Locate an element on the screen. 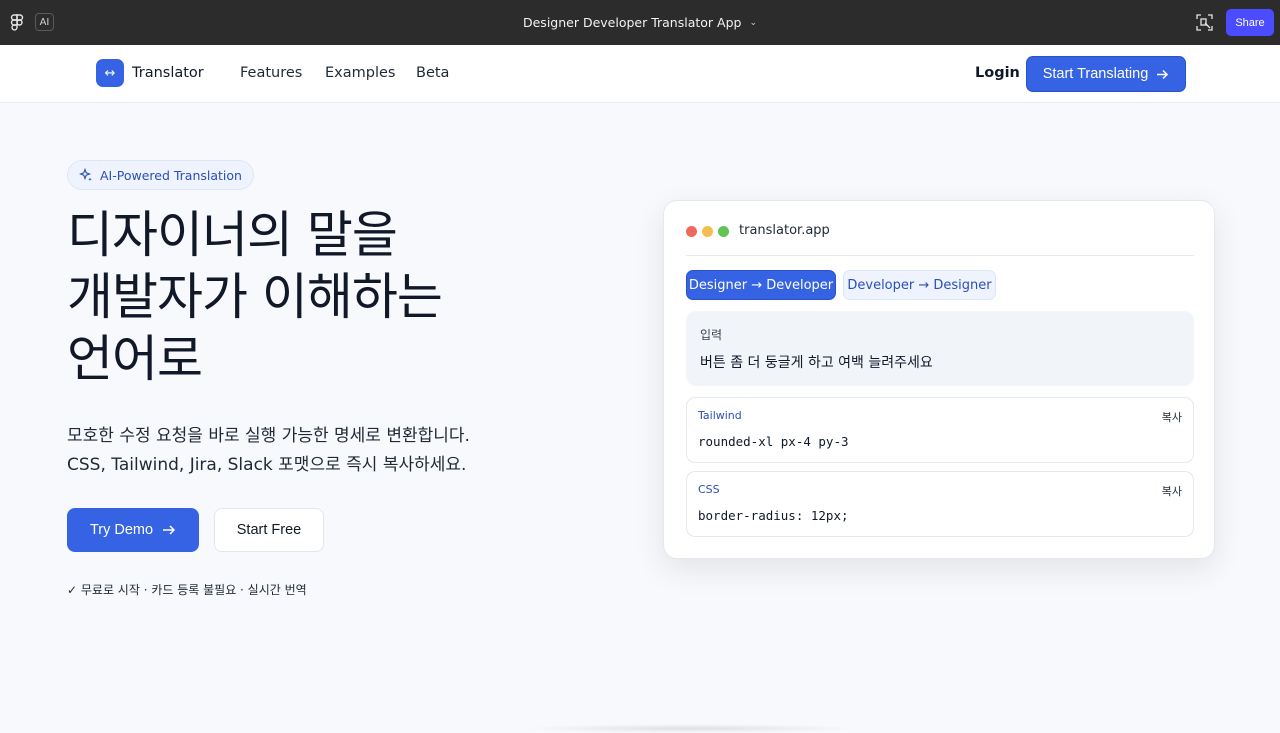 Image resolution: width=1280 pixels, height=733 pixels. brand-logo-icon: ↔ is located at coordinates (110, 73).